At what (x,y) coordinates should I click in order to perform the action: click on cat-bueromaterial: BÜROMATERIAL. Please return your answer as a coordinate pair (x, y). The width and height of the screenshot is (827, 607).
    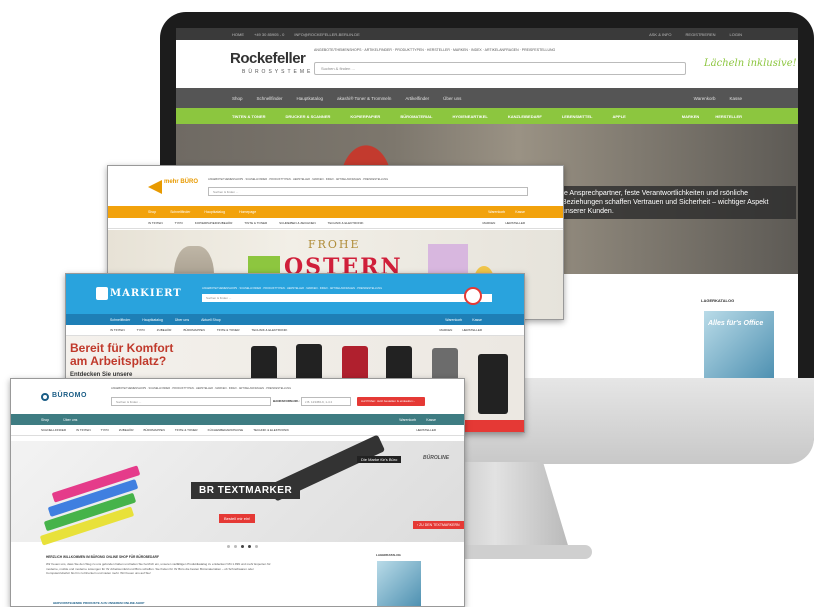
    Looking at the image, I should click on (416, 116).